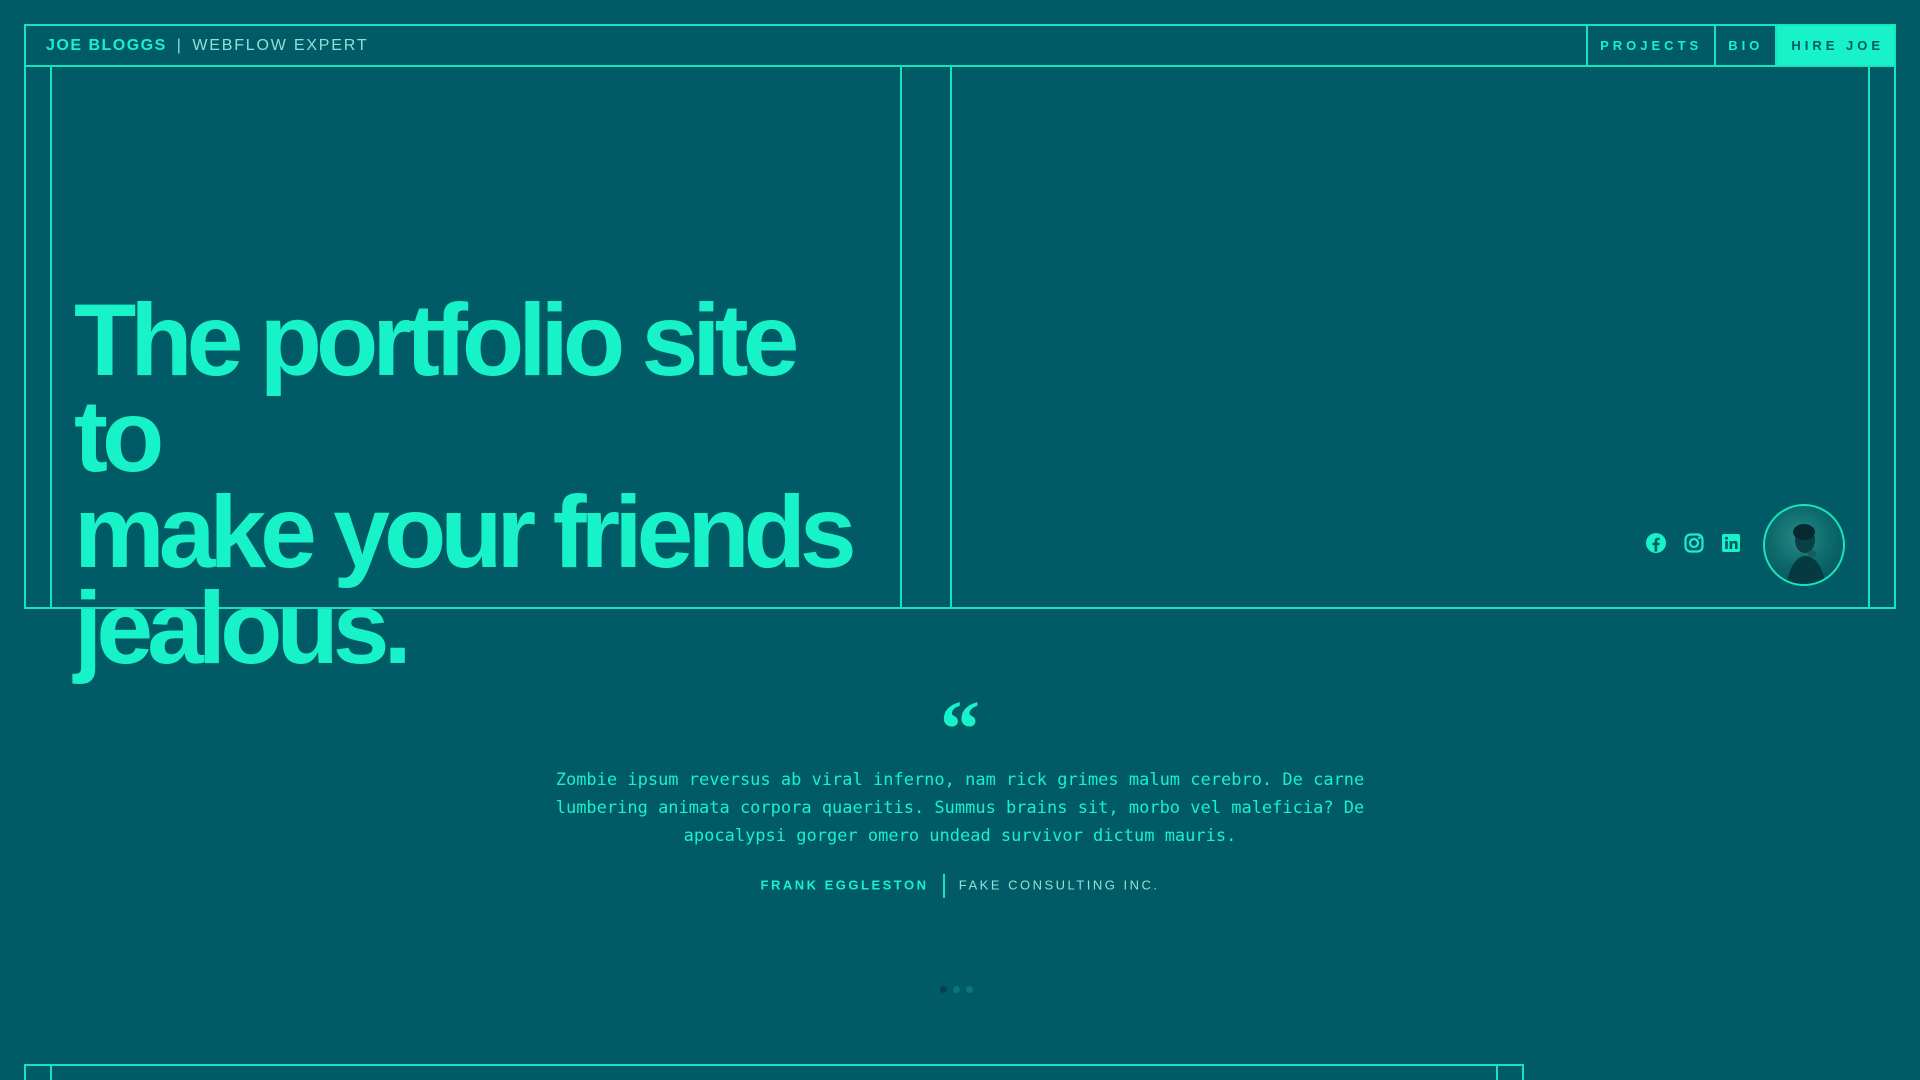 This screenshot has height=1080, width=1920. Describe the element at coordinates (280, 45) in the screenshot. I see `brand-role: WEBFLOW EXPERT` at that location.